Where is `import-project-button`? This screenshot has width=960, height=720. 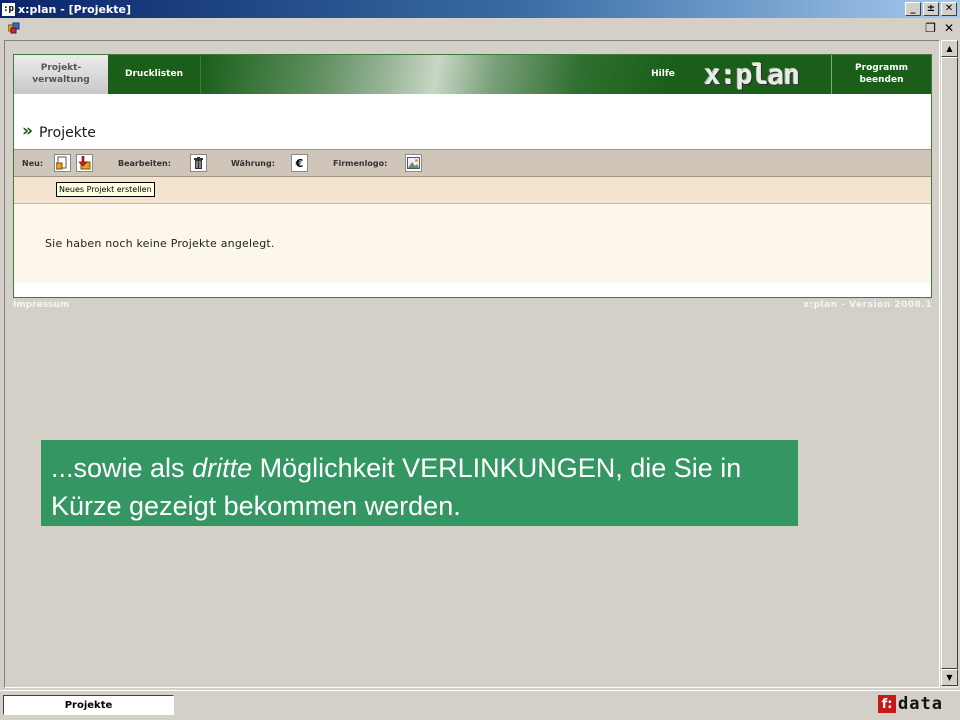
import-project-button is located at coordinates (84, 163).